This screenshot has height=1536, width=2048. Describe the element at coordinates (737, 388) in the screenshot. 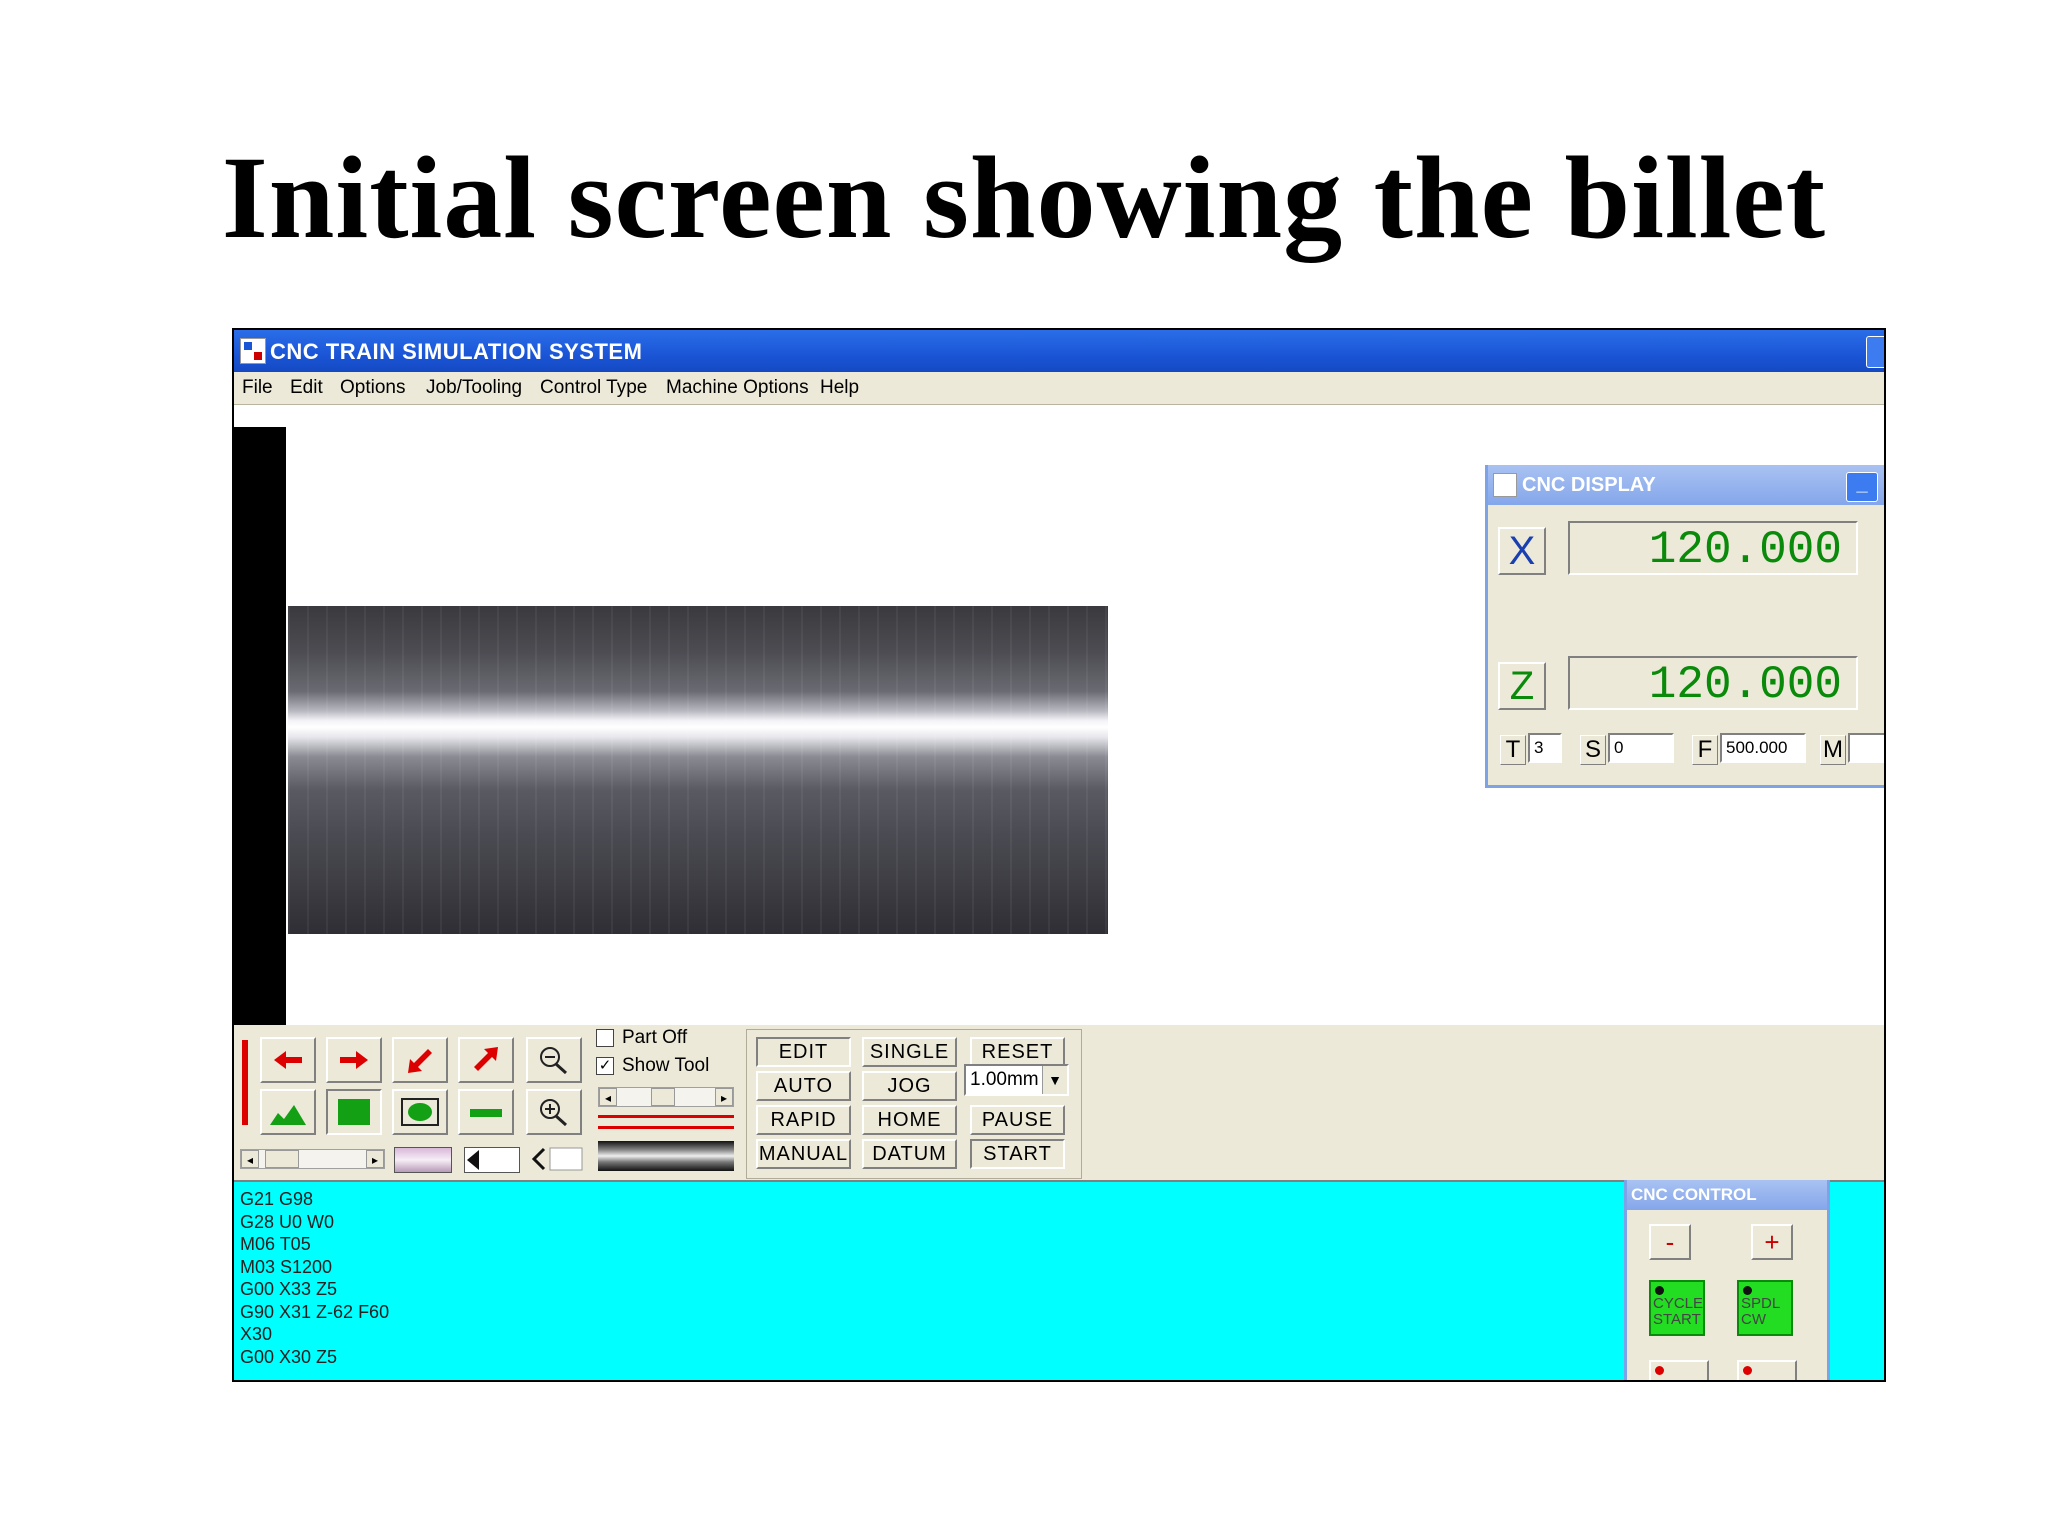

I see `menu-machine-options: Machine Options` at that location.